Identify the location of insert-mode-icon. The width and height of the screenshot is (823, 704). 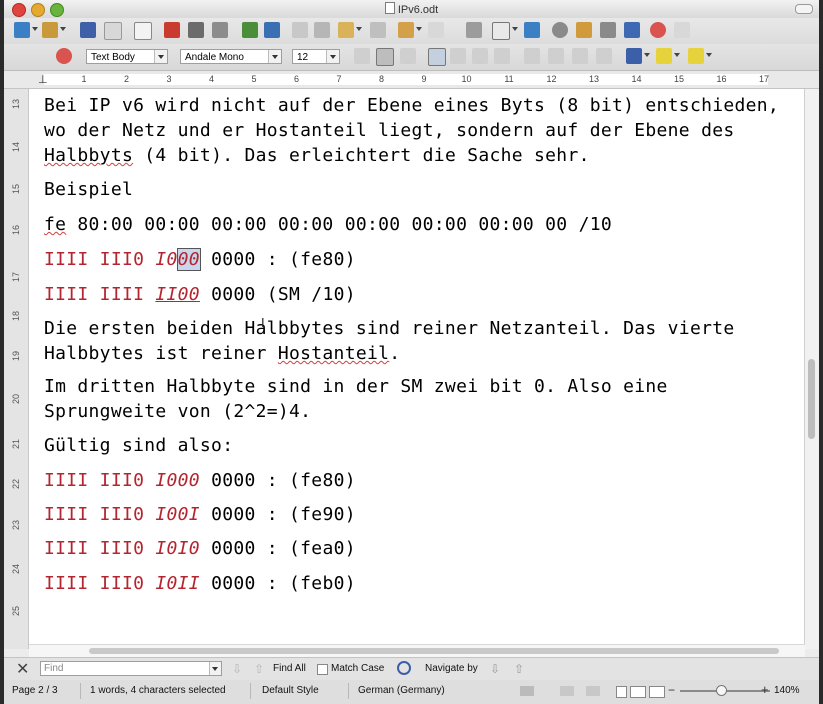
(527, 691).